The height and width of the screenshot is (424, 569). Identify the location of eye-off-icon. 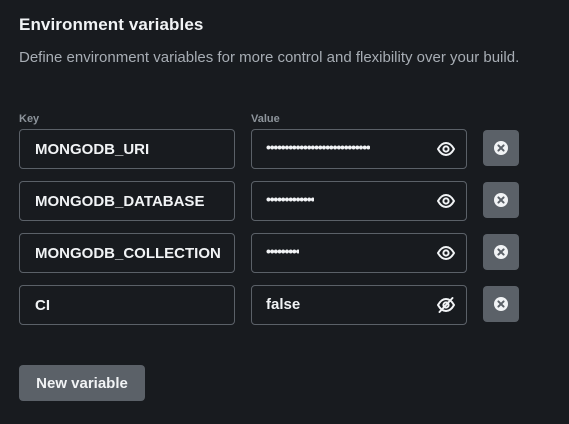
(446, 305).